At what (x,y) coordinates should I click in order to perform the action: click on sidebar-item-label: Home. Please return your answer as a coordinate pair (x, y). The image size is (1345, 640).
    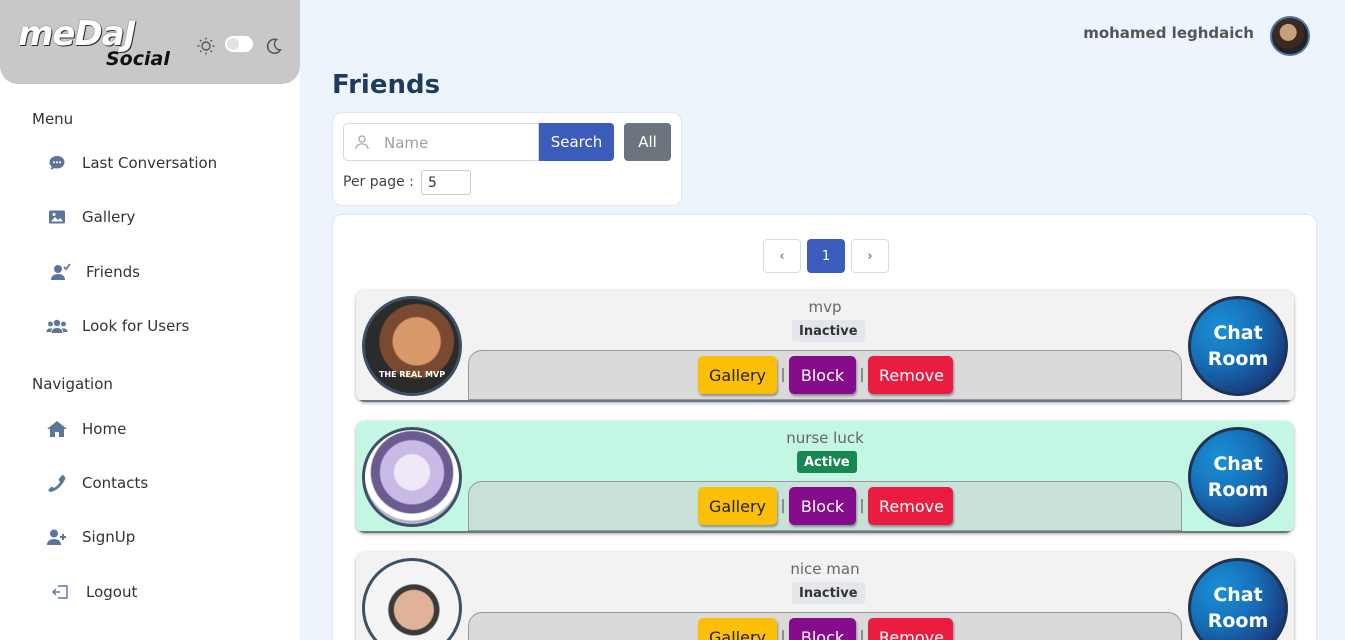
    Looking at the image, I should click on (104, 429).